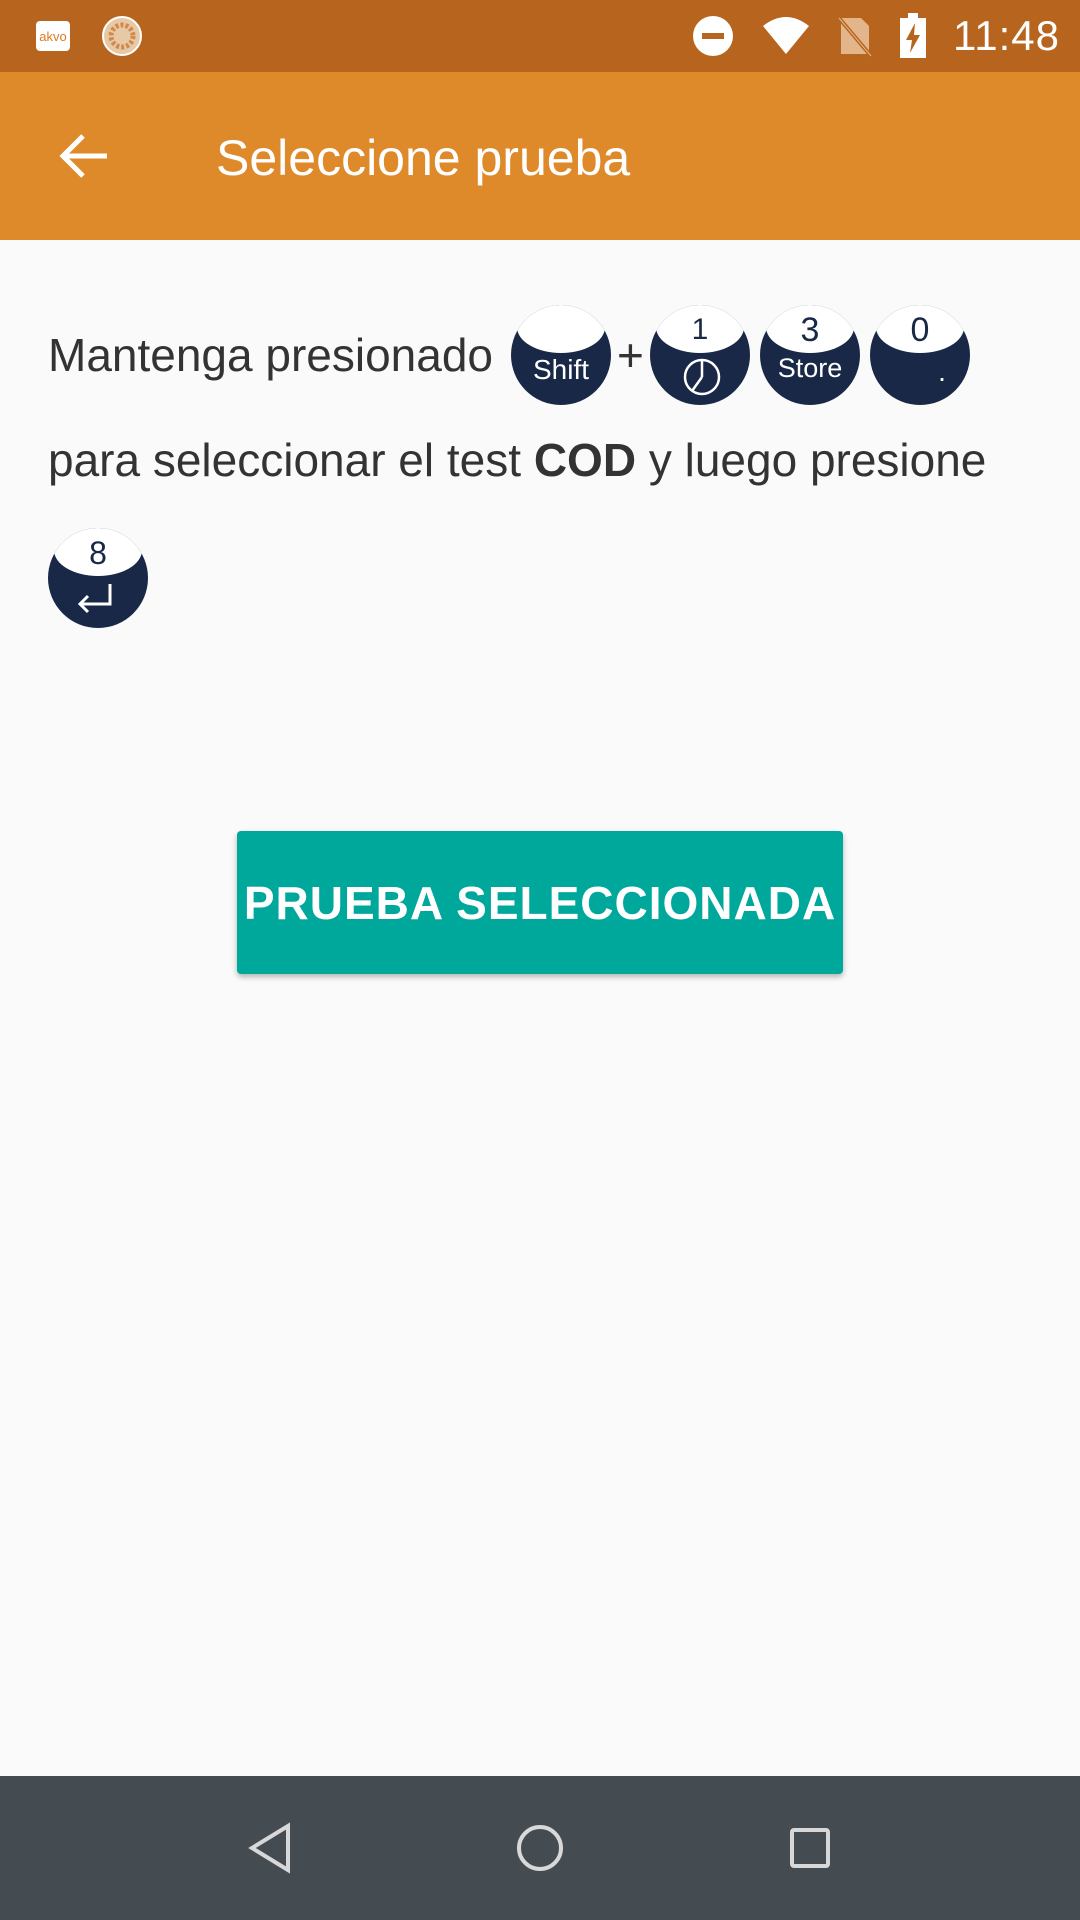 This screenshot has height=1920, width=1080. I want to click on eight-key-label: 8, so click(98, 553).